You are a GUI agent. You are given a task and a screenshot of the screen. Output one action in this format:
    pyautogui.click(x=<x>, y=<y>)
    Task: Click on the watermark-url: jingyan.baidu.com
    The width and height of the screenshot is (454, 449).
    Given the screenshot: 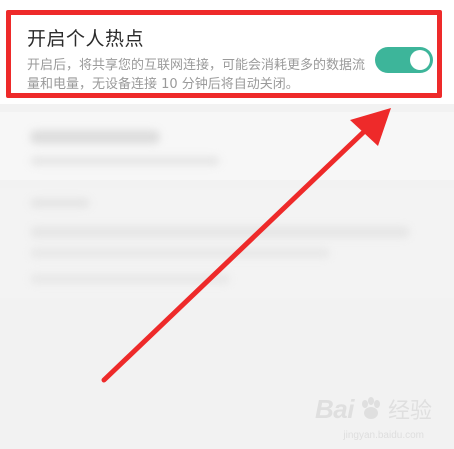 What is the action you would take?
    pyautogui.click(x=383, y=435)
    